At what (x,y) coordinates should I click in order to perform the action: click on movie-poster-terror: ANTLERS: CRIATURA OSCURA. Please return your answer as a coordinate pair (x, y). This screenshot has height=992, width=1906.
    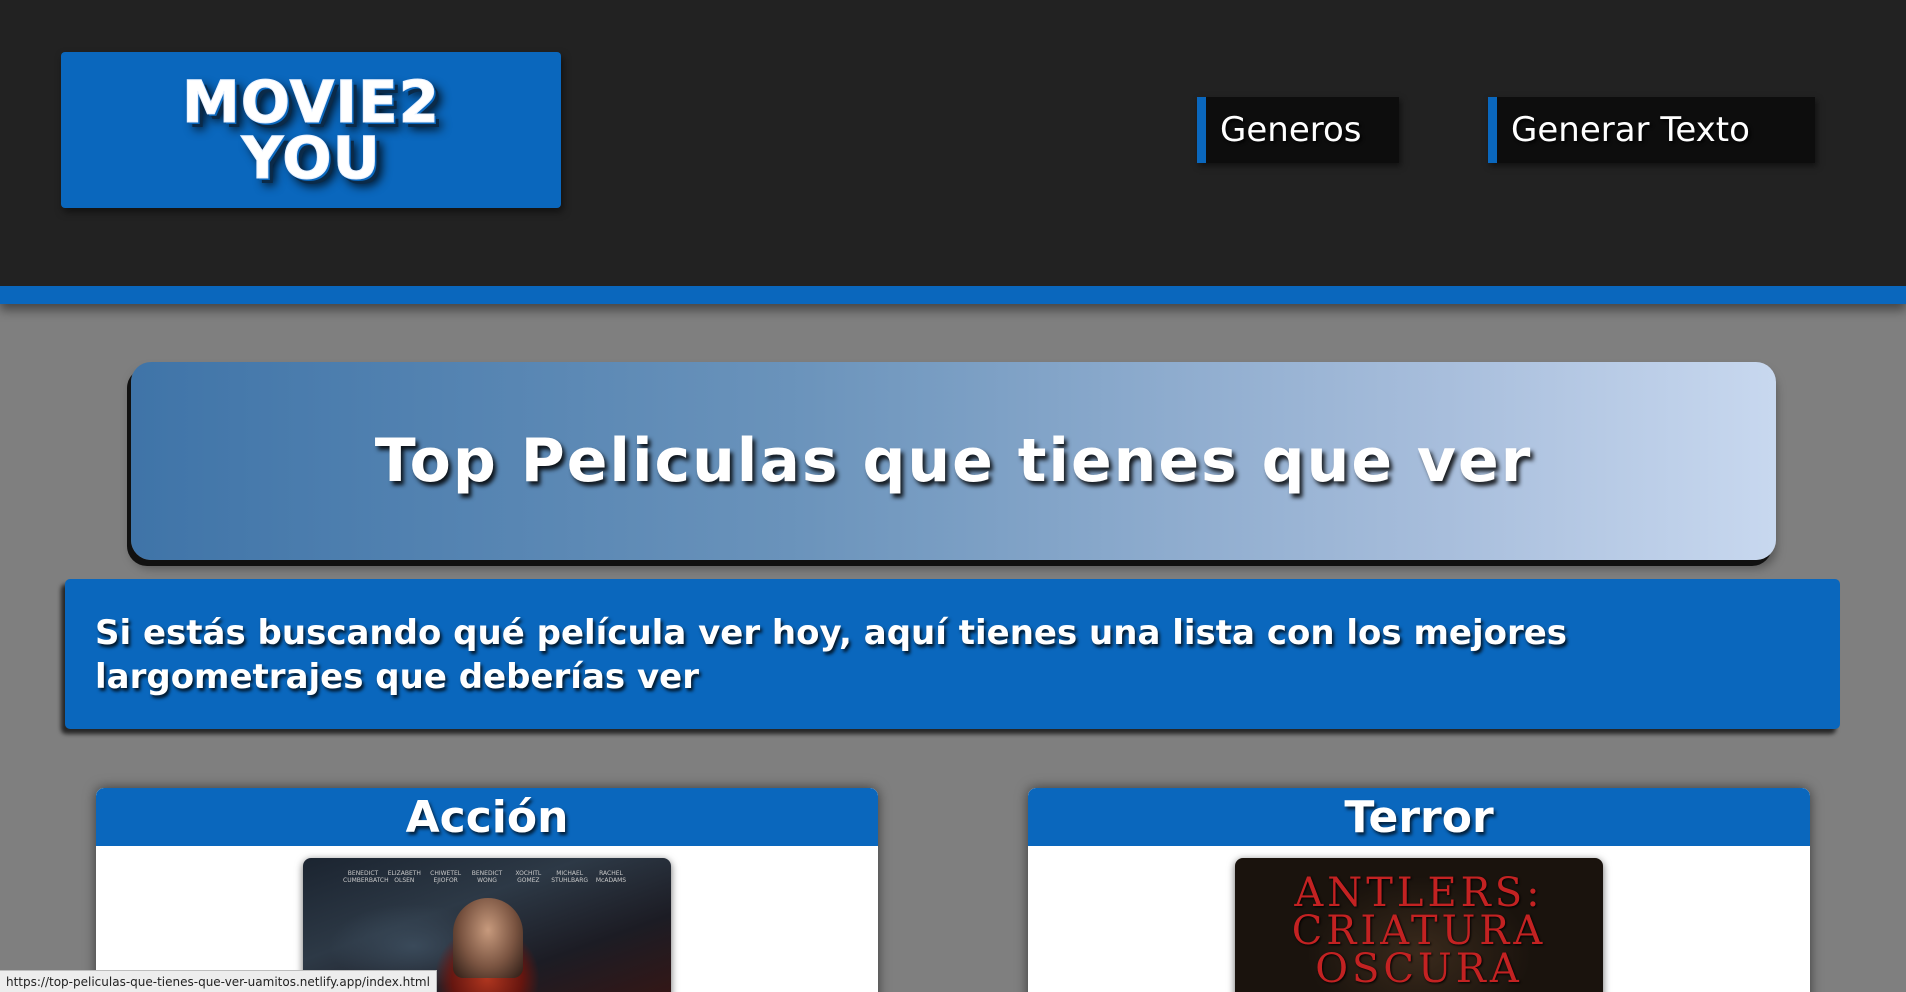
    Looking at the image, I should click on (1419, 925).